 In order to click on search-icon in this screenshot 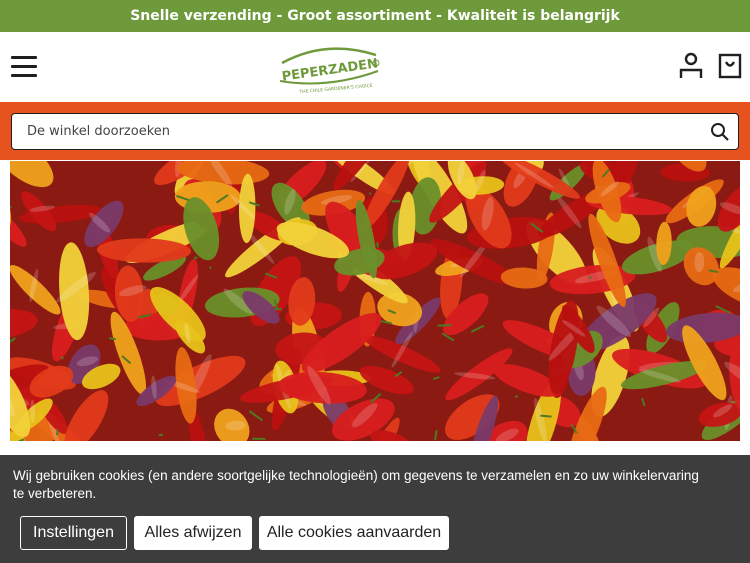, I will do `click(720, 132)`.